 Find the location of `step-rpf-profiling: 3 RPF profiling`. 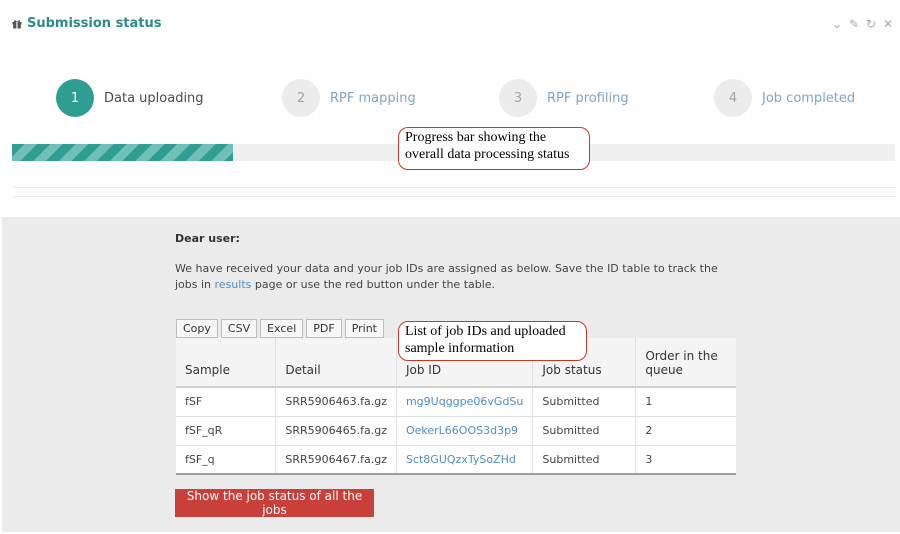

step-rpf-profiling: 3 RPF profiling is located at coordinates (564, 98).